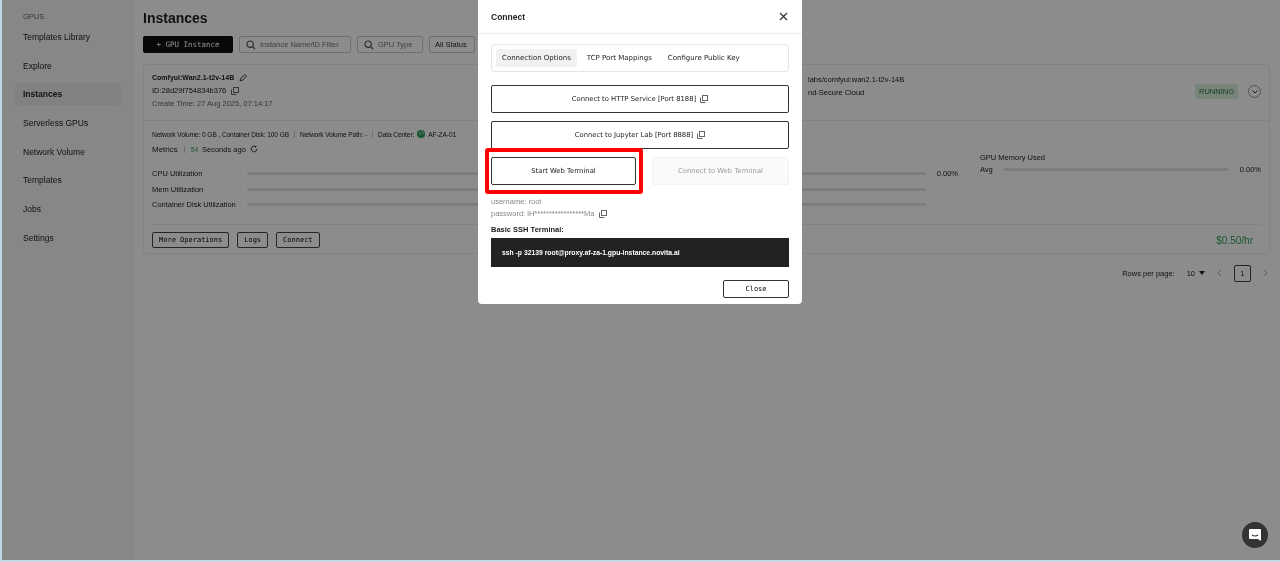  I want to click on page-title: Instances, so click(175, 19).